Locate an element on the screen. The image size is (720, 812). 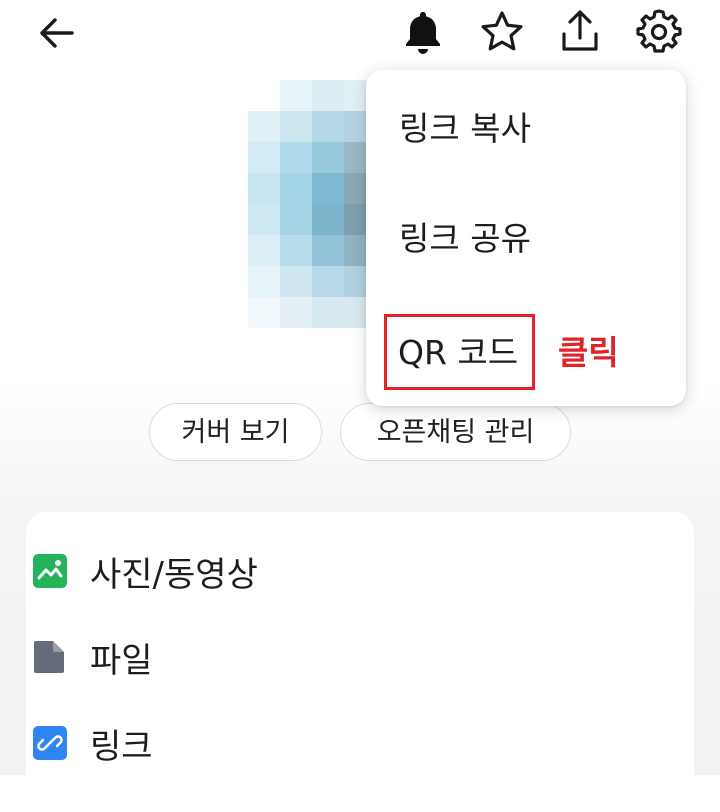
menu-item-share-link: 링크 공유 is located at coordinates (465, 239).